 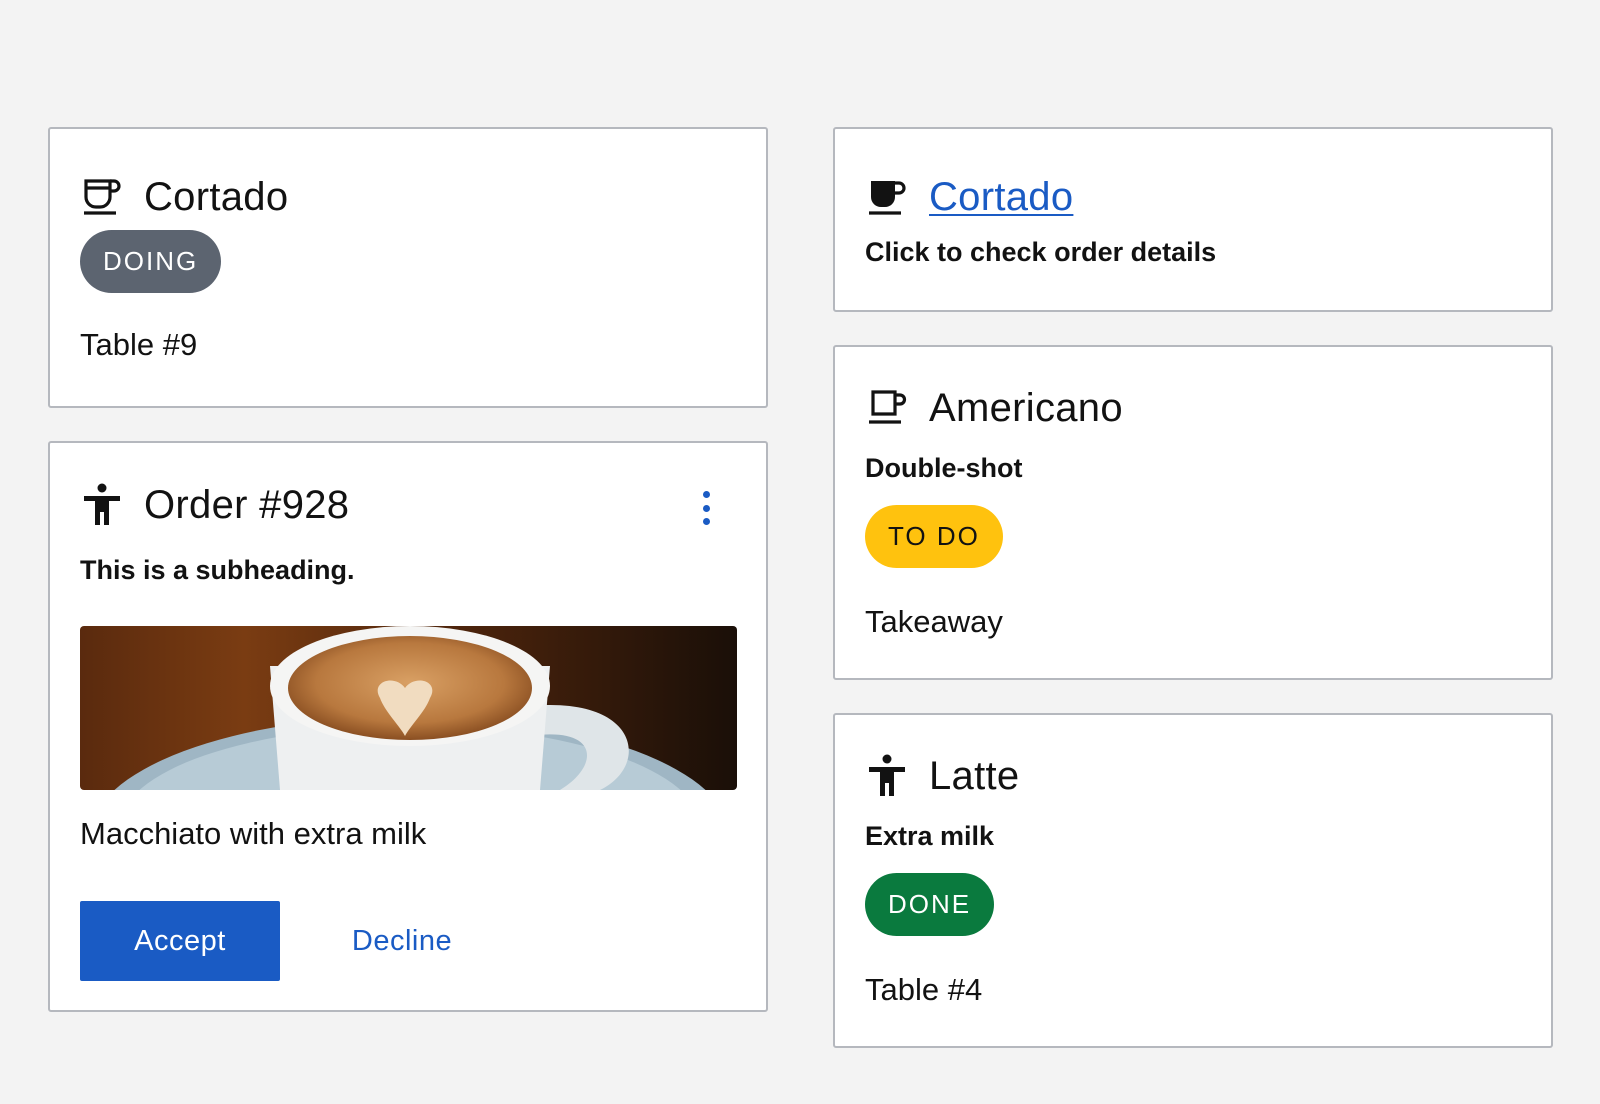 What do you see at coordinates (139, 344) in the screenshot?
I see `card-footer-text: Table #9` at bounding box center [139, 344].